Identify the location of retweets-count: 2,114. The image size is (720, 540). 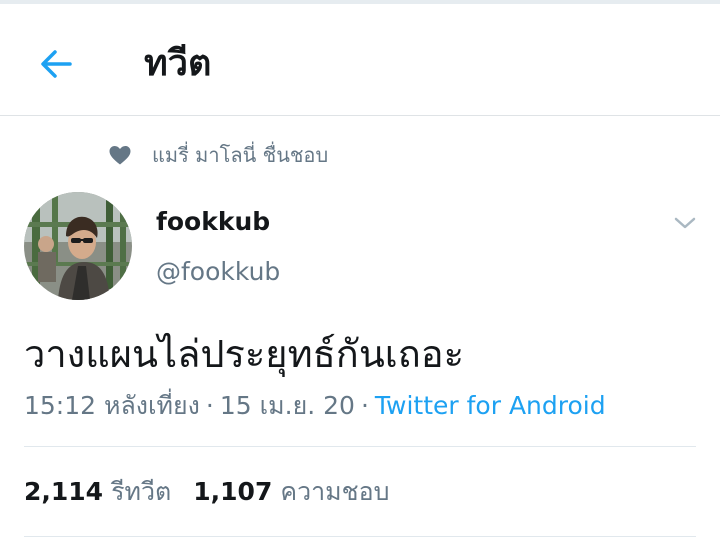
(64, 491).